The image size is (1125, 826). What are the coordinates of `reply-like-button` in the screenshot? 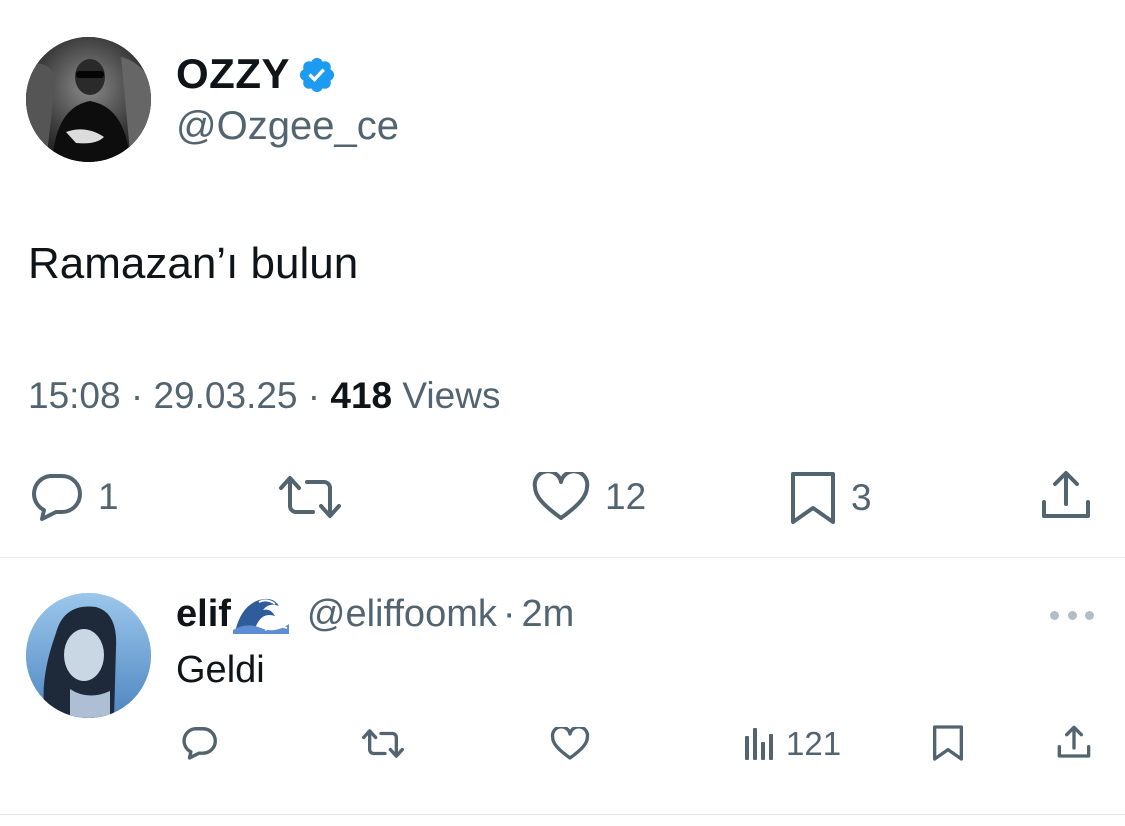 It's located at (570, 744).